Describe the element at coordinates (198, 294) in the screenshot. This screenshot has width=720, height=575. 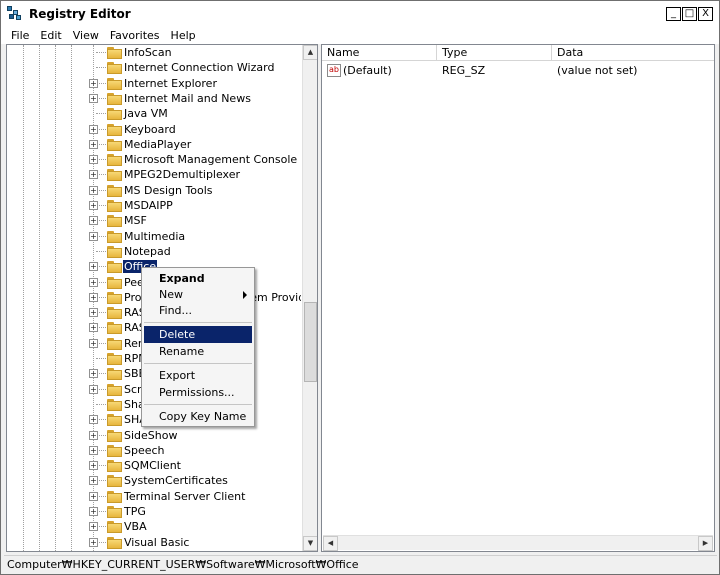
I see `context-menu-new: New` at that location.